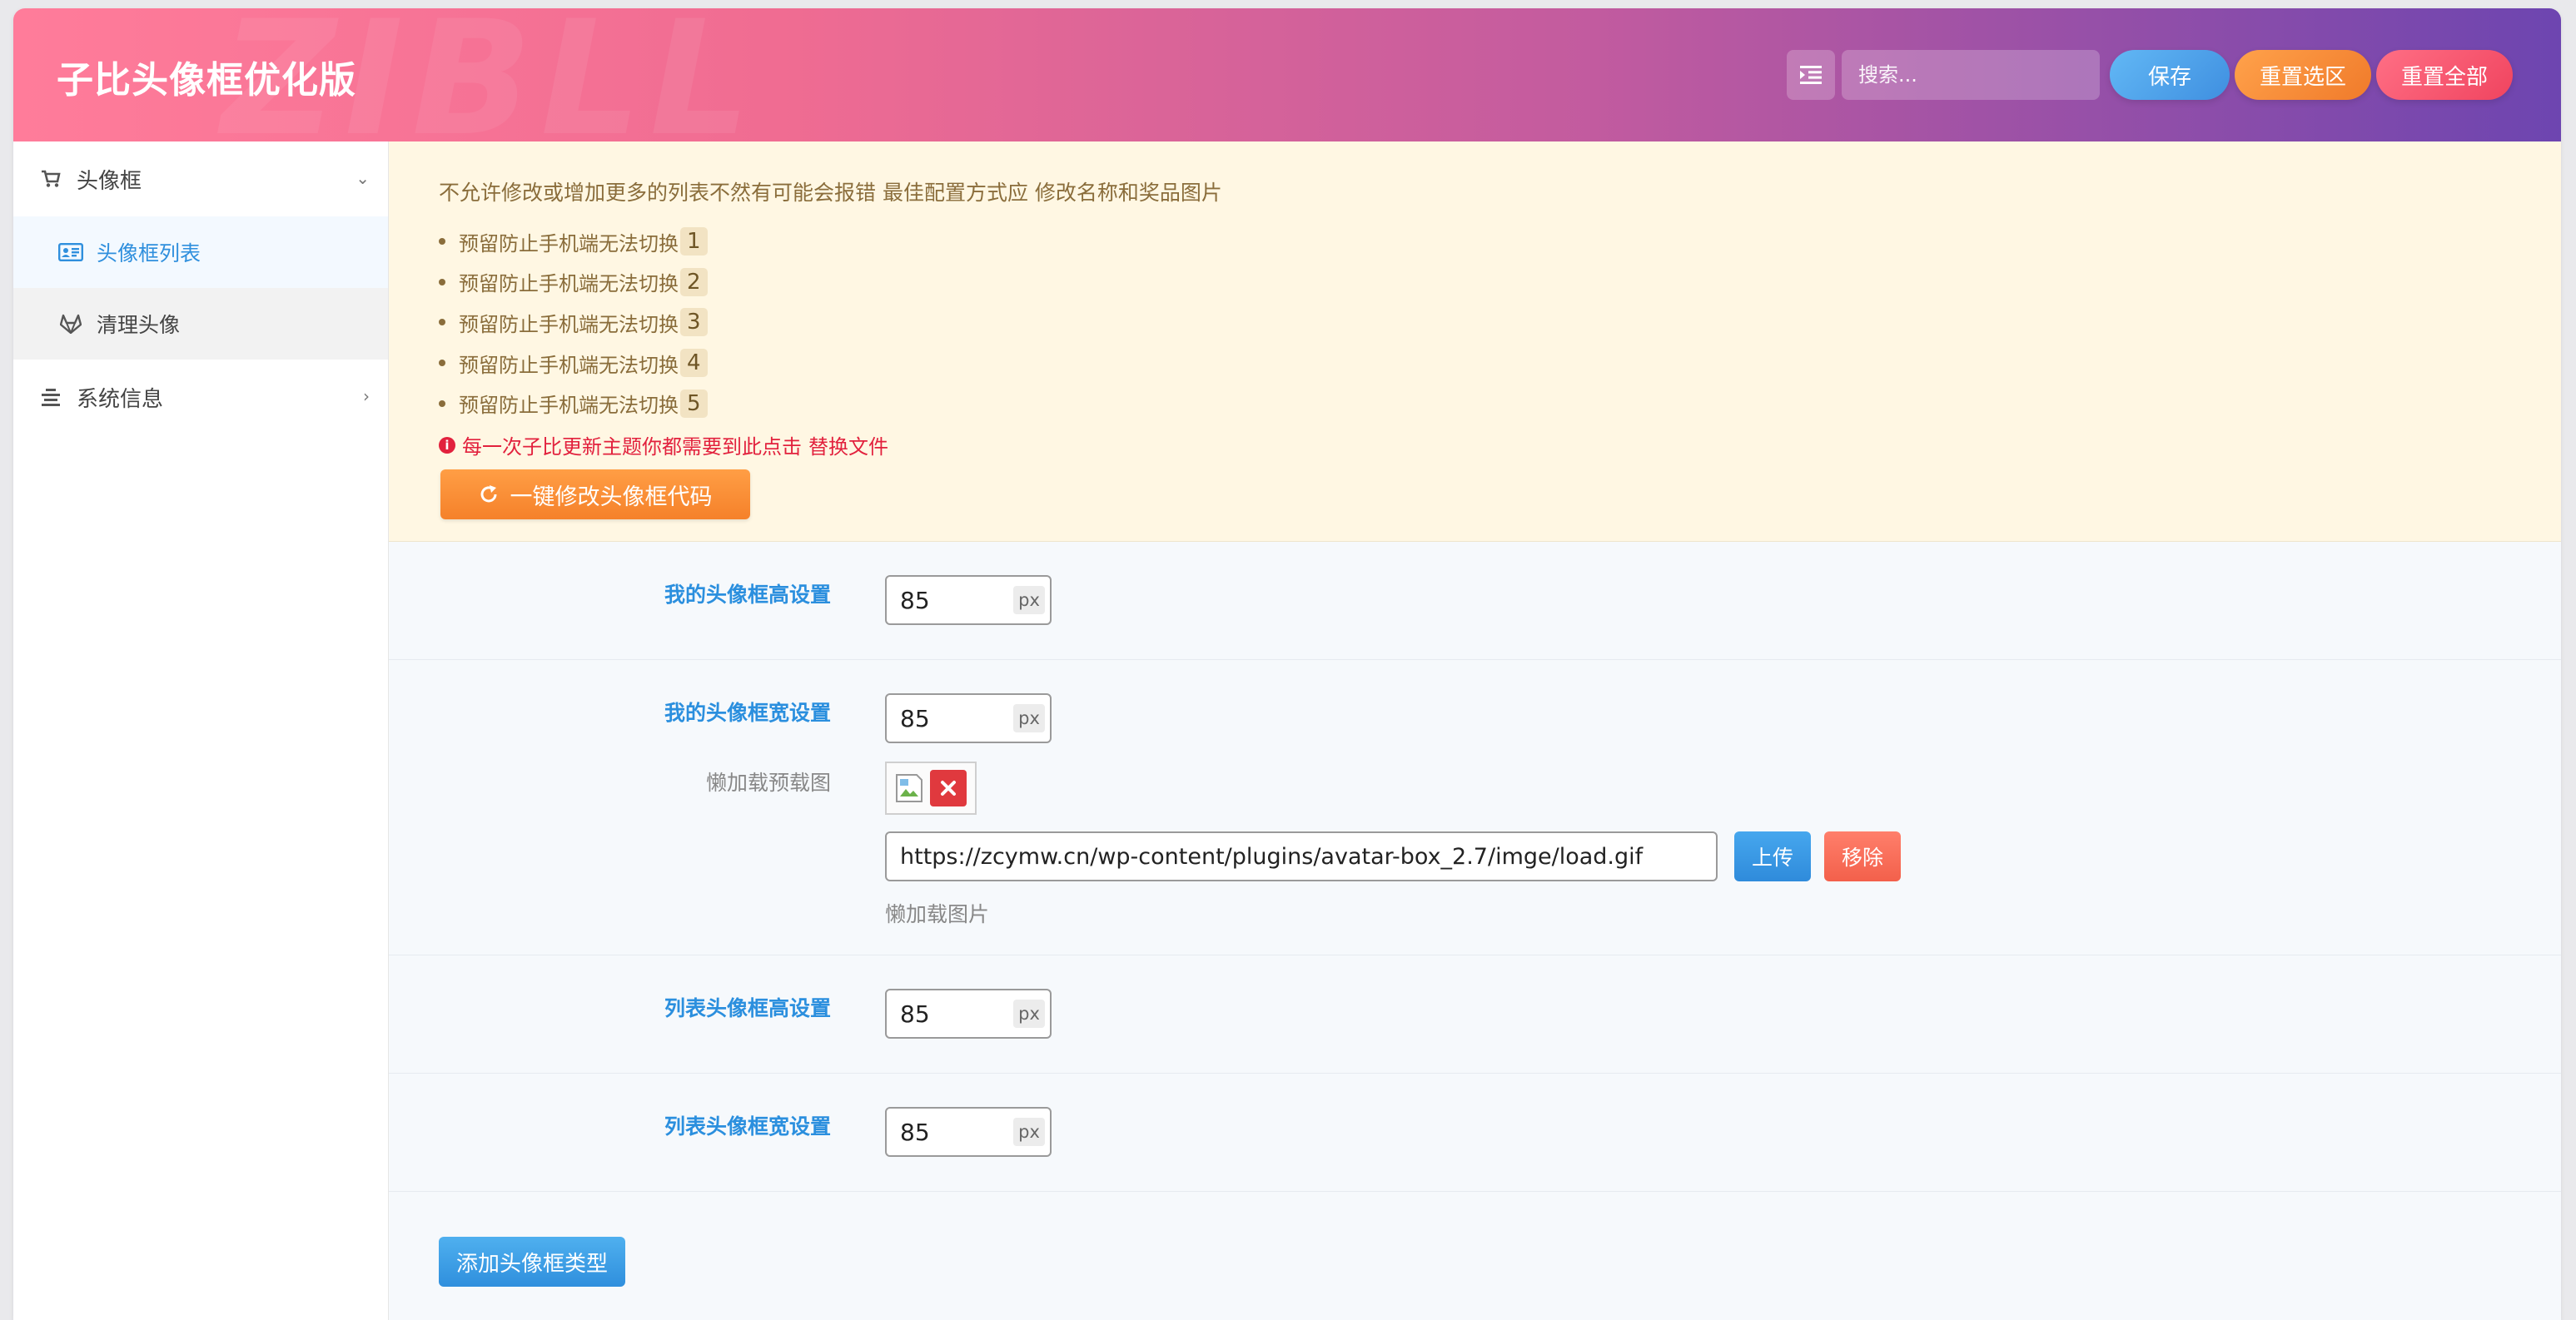 This screenshot has height=1320, width=2576. Describe the element at coordinates (2303, 75) in the screenshot. I see `reset-selection-button: 重置选区` at that location.